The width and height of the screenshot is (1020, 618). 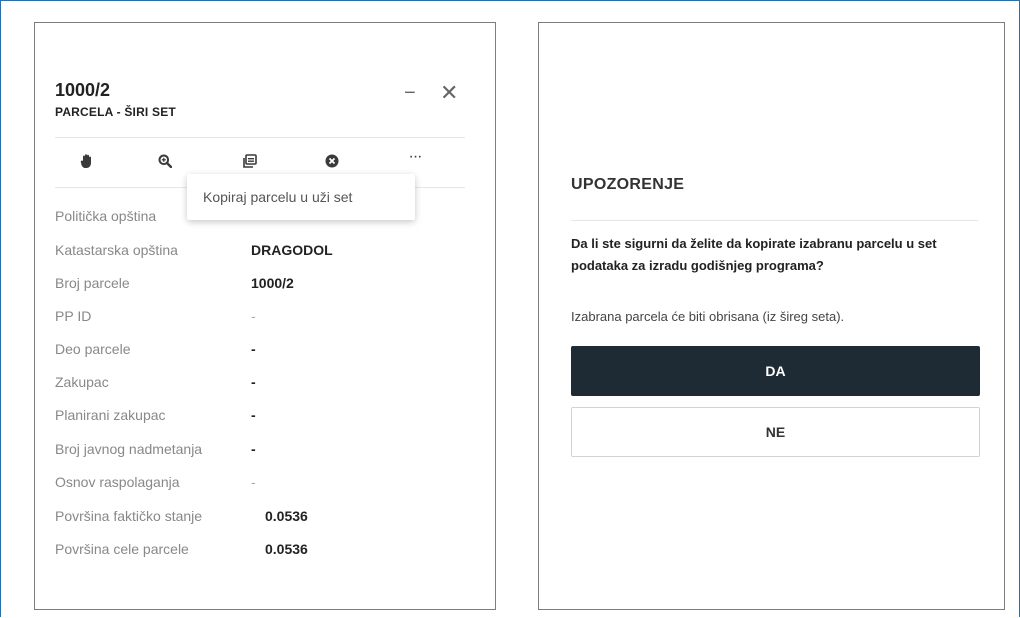 What do you see at coordinates (332, 161) in the screenshot?
I see `remove-circle-icon` at bounding box center [332, 161].